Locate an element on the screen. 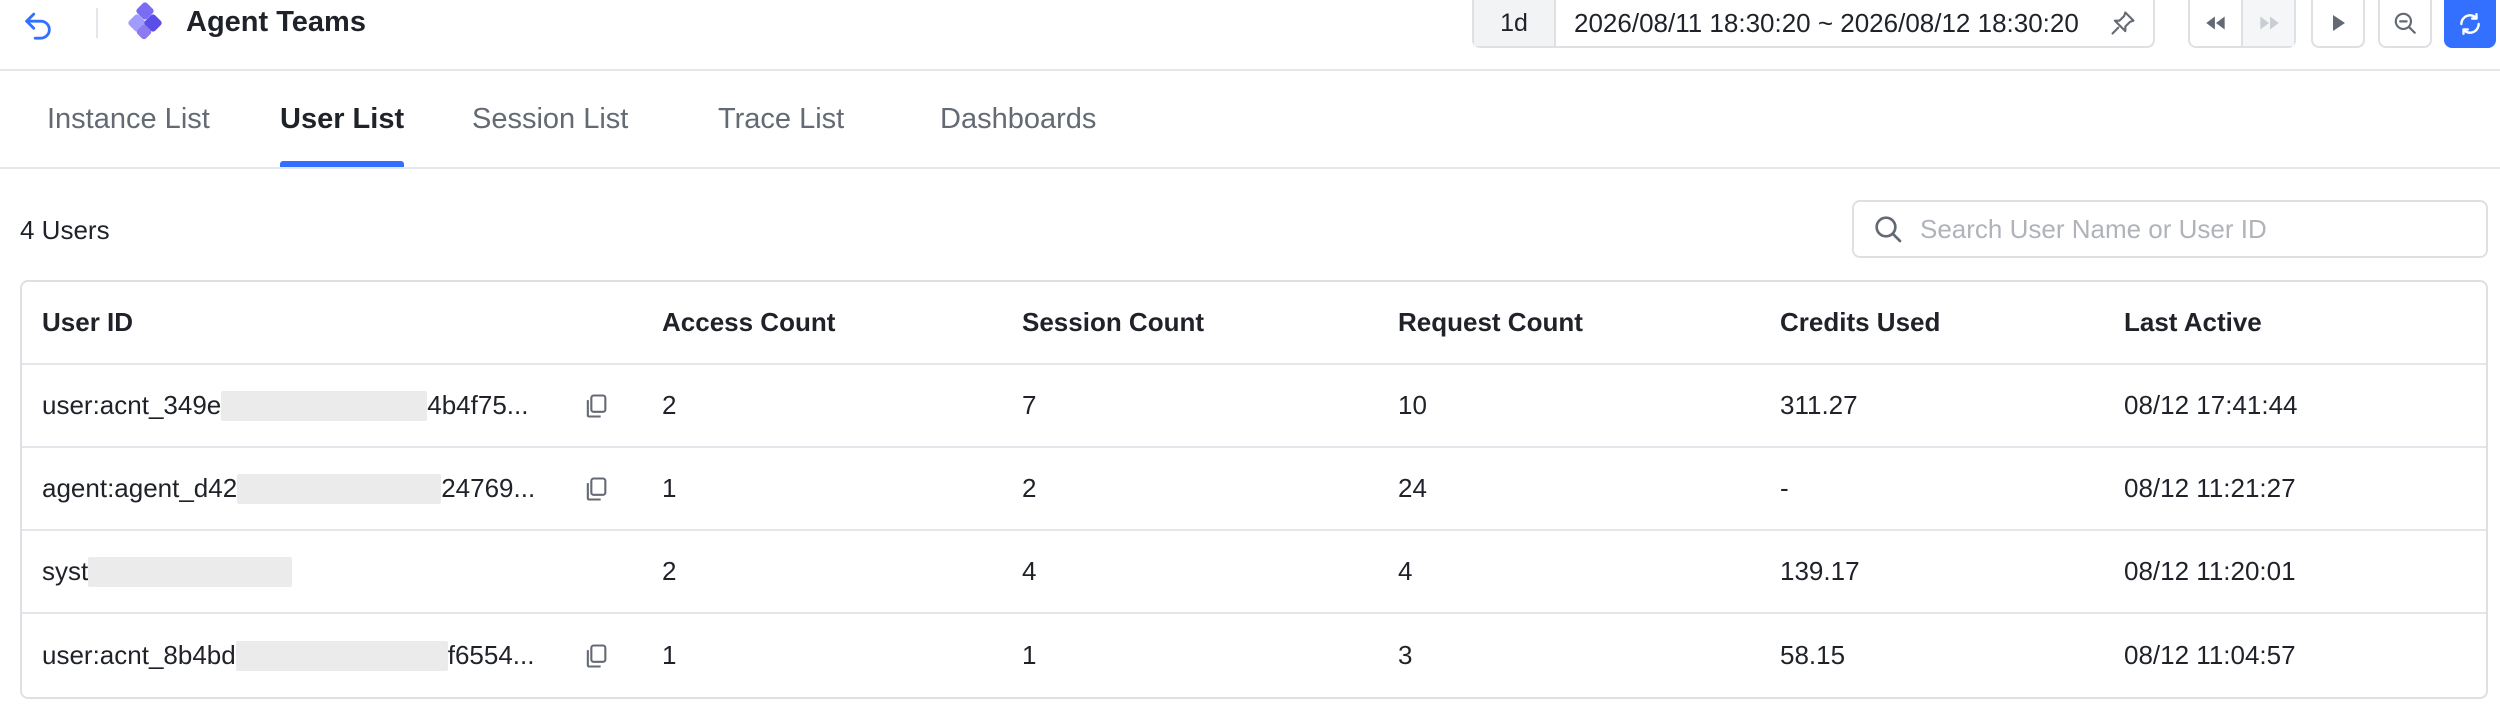 The width and height of the screenshot is (2500, 706). app-title: Agent Teams is located at coordinates (276, 22).